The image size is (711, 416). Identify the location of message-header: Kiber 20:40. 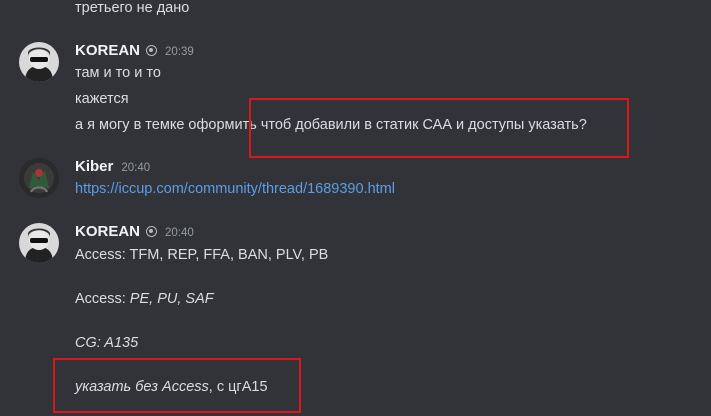
(112, 166).